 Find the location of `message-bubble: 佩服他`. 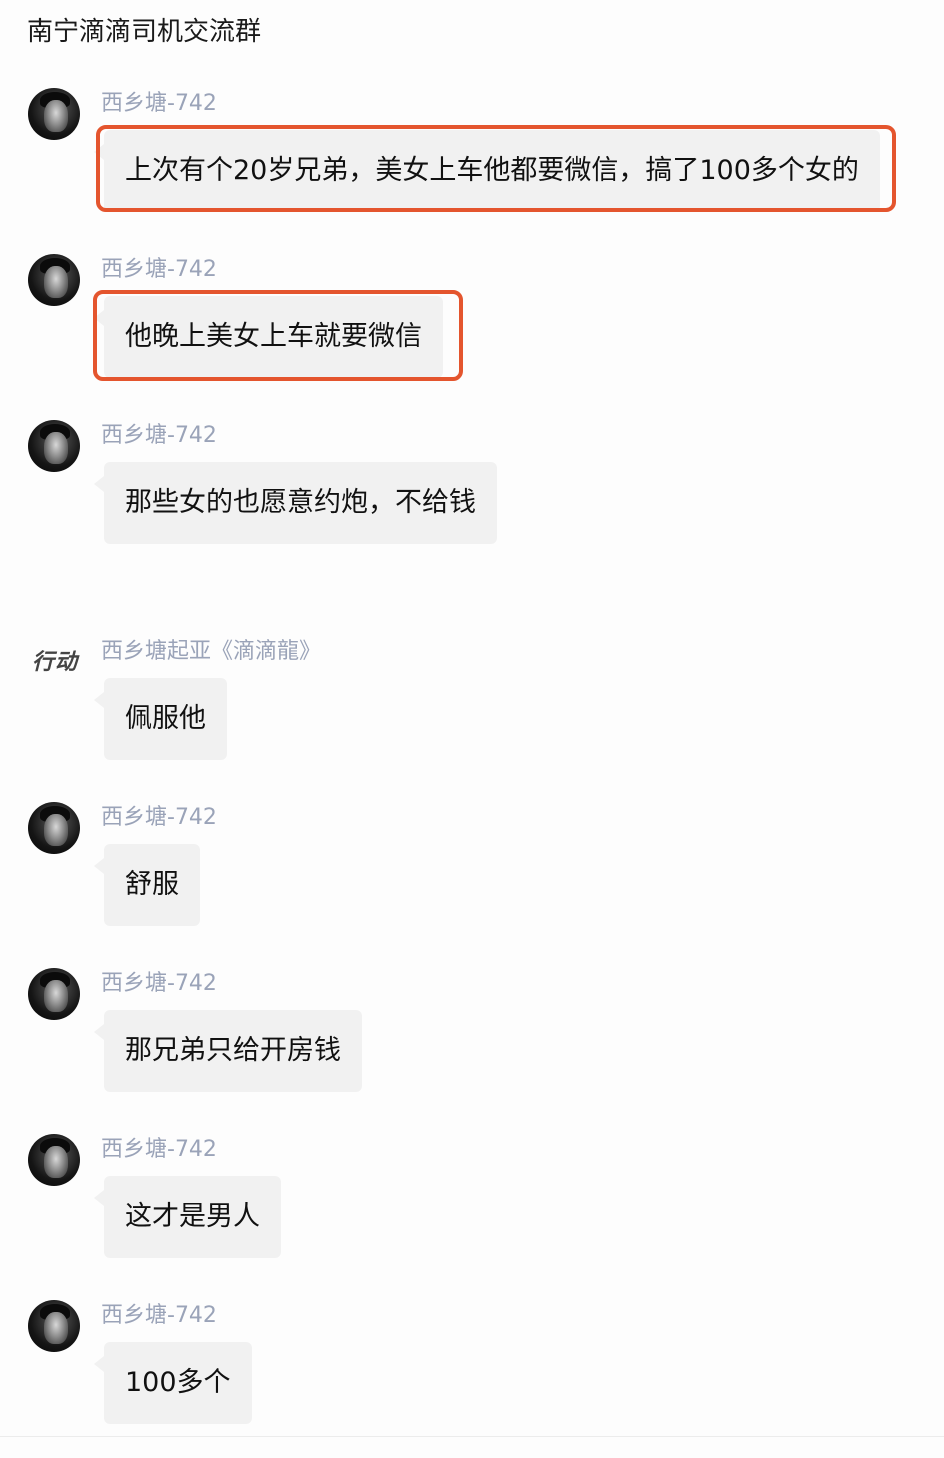

message-bubble: 佩服他 is located at coordinates (160, 719).